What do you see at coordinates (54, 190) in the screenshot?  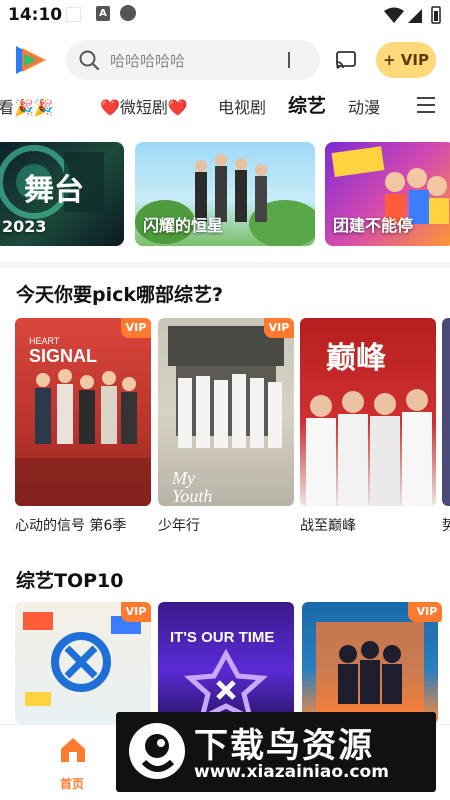 I see `svg-text: 舞台` at bounding box center [54, 190].